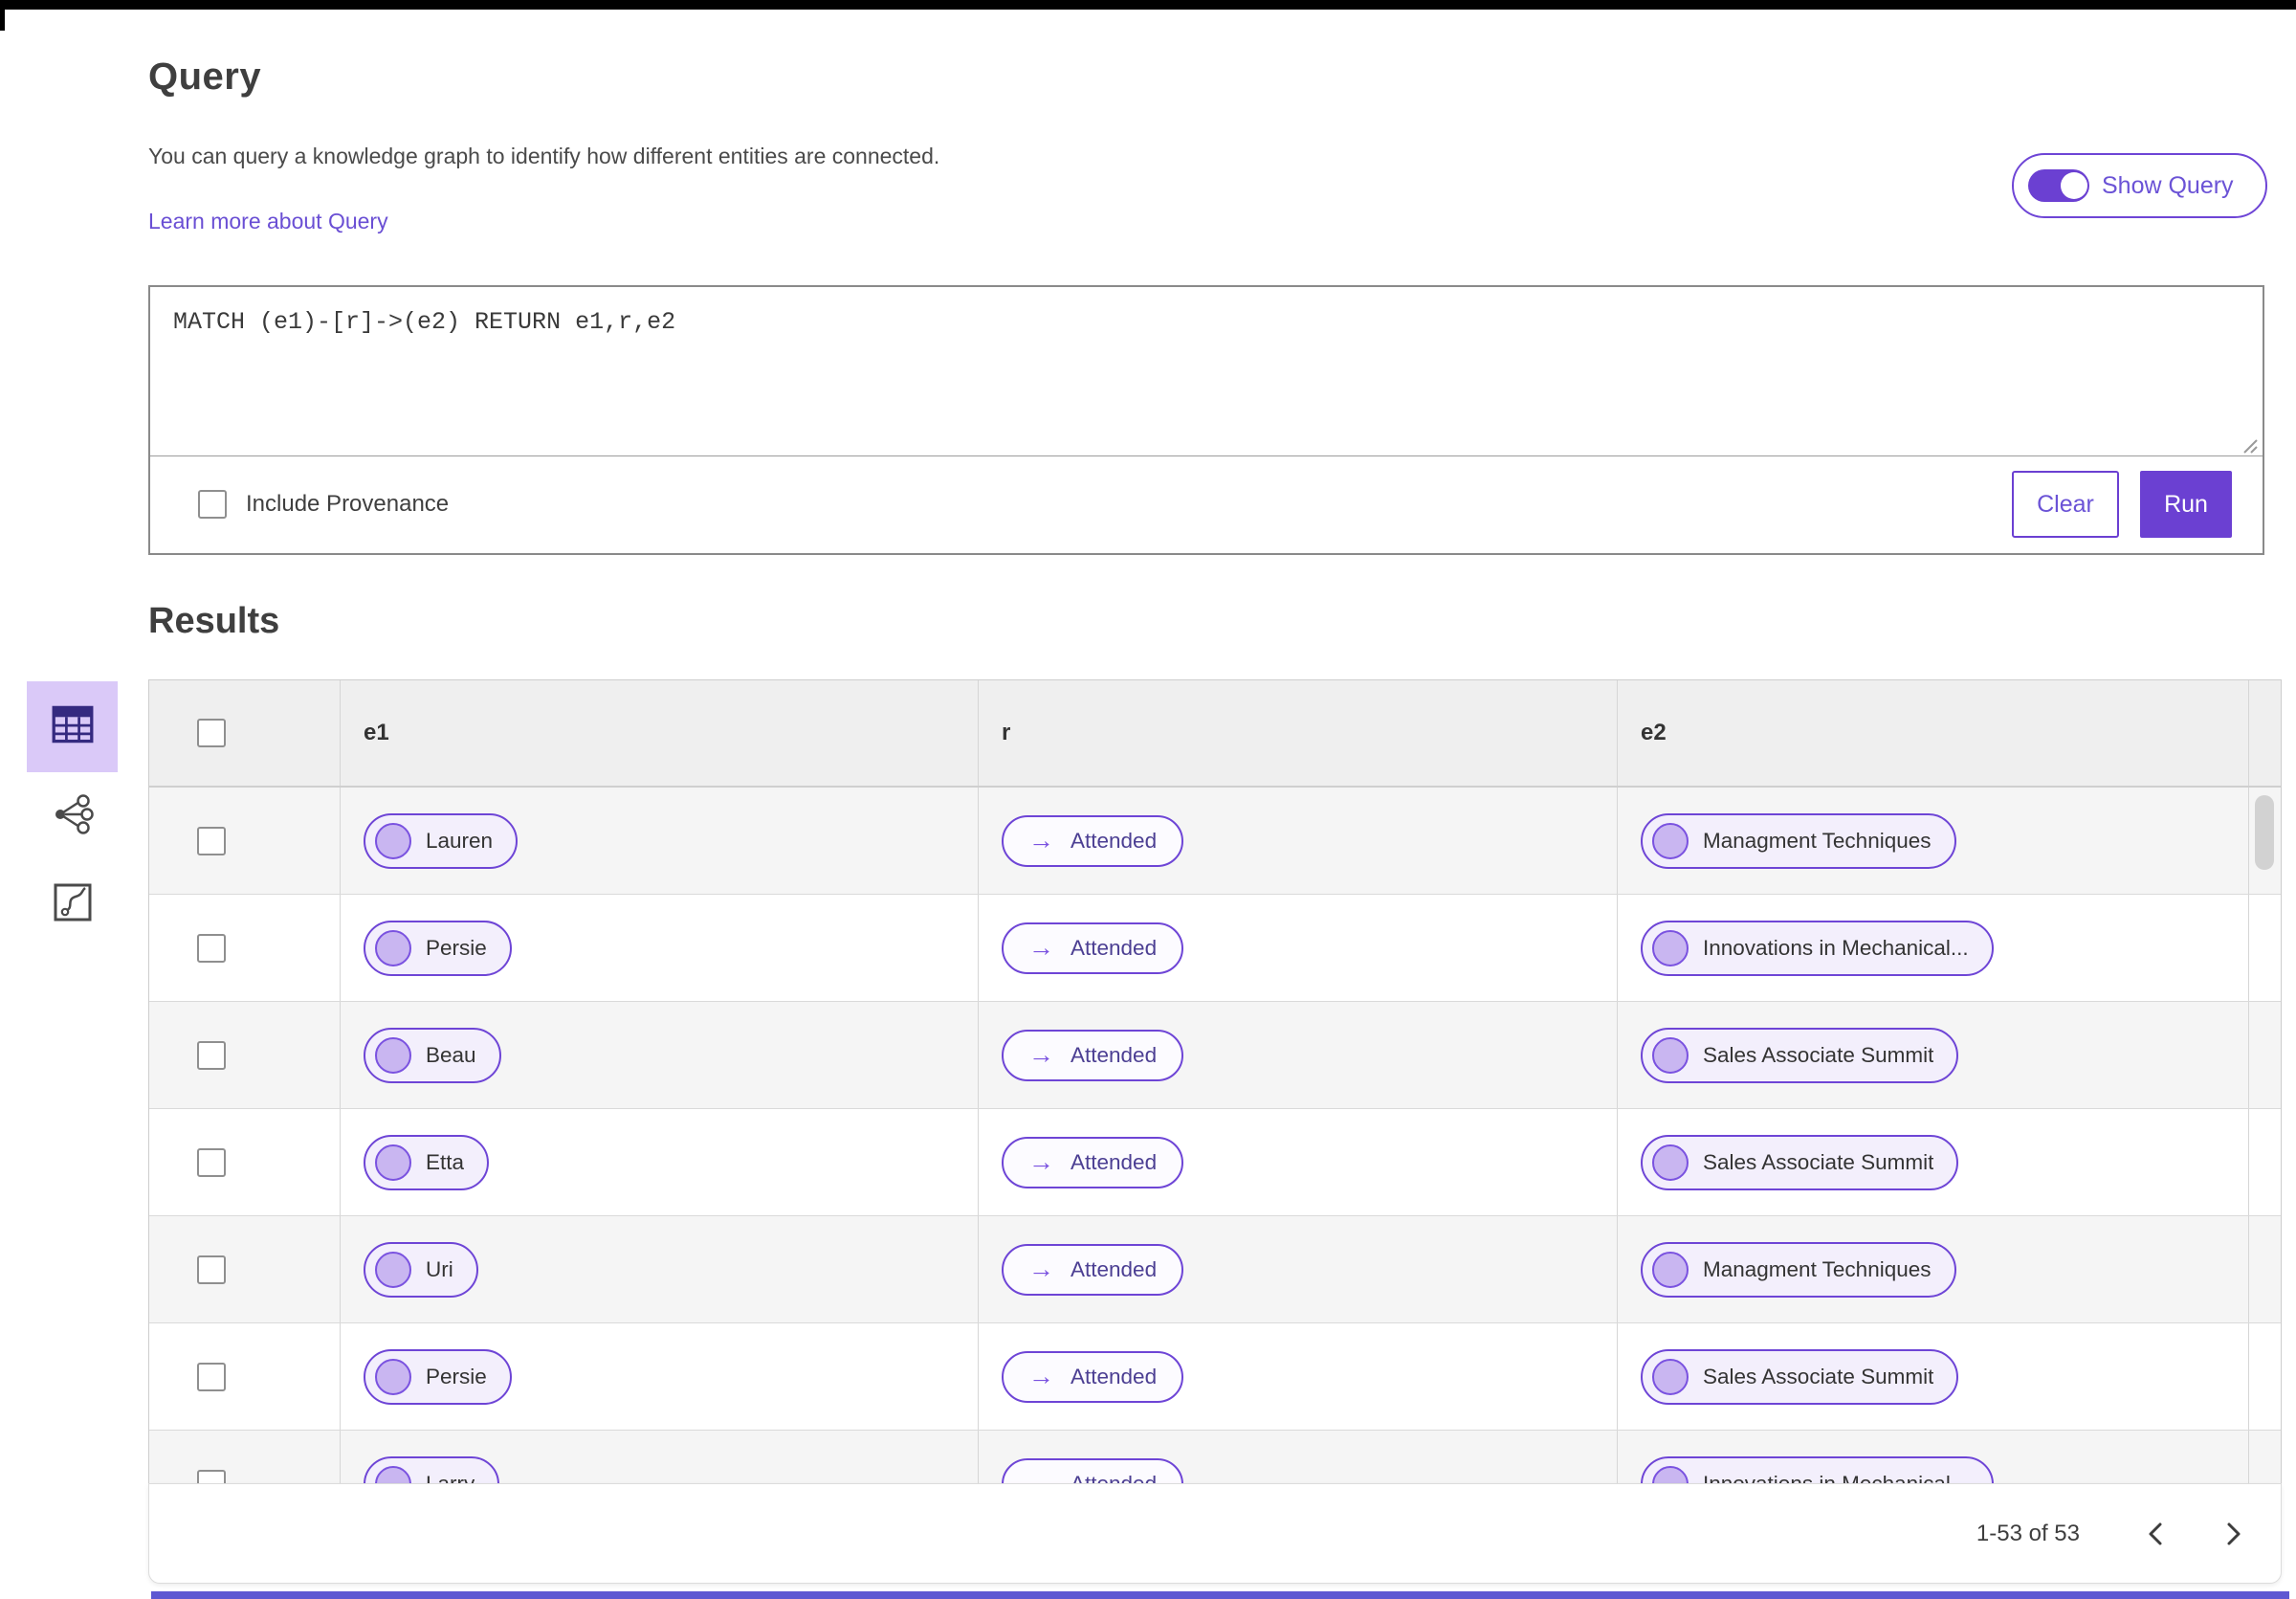  I want to click on path-map-icon, so click(73, 904).